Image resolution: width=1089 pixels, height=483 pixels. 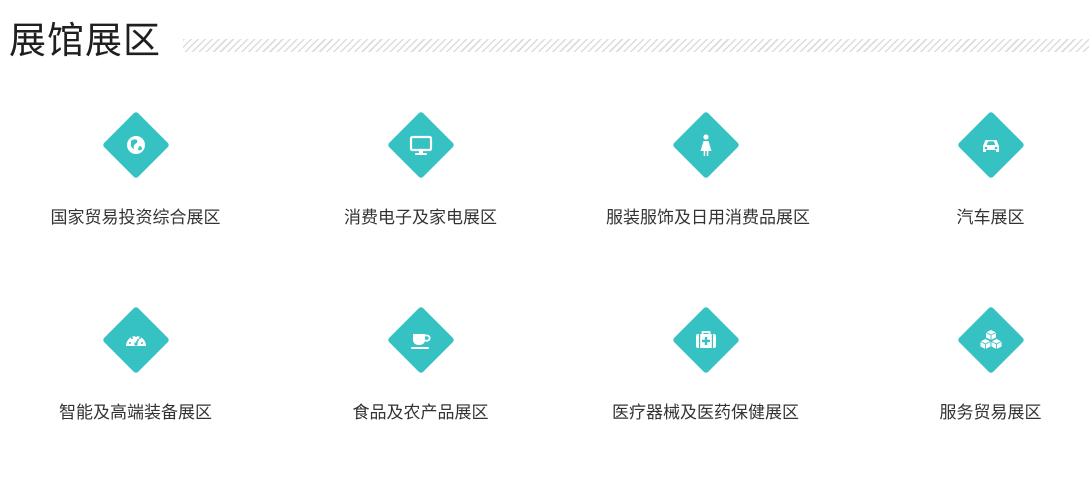 What do you see at coordinates (705, 185) in the screenshot?
I see `zone-item-apparel: 服装服饰及日用消费品展区` at bounding box center [705, 185].